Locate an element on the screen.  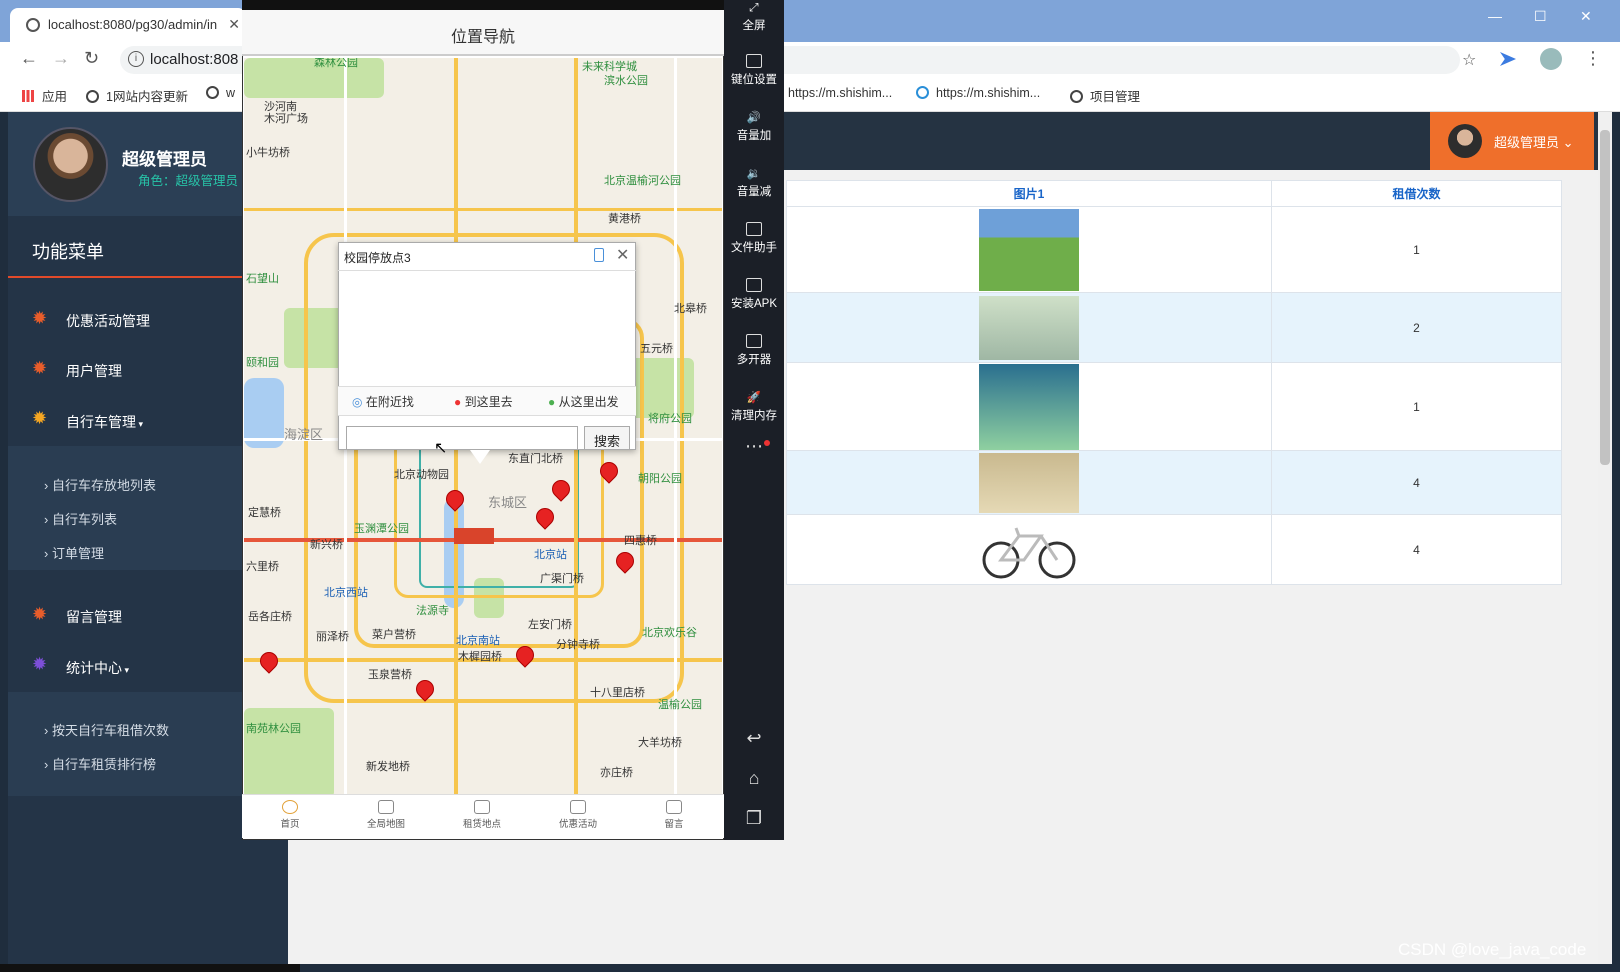
bike-station-pin is located at coordinates (269, 661).